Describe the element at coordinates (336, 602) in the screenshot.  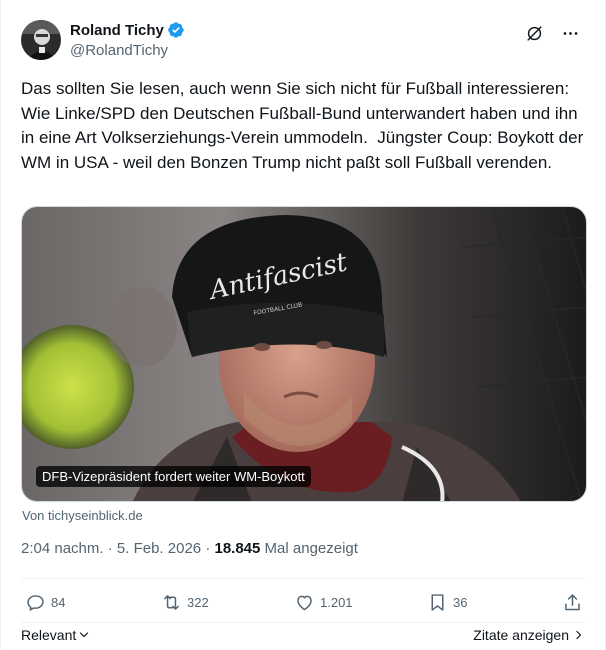
I see `like-count: 1.201` at that location.